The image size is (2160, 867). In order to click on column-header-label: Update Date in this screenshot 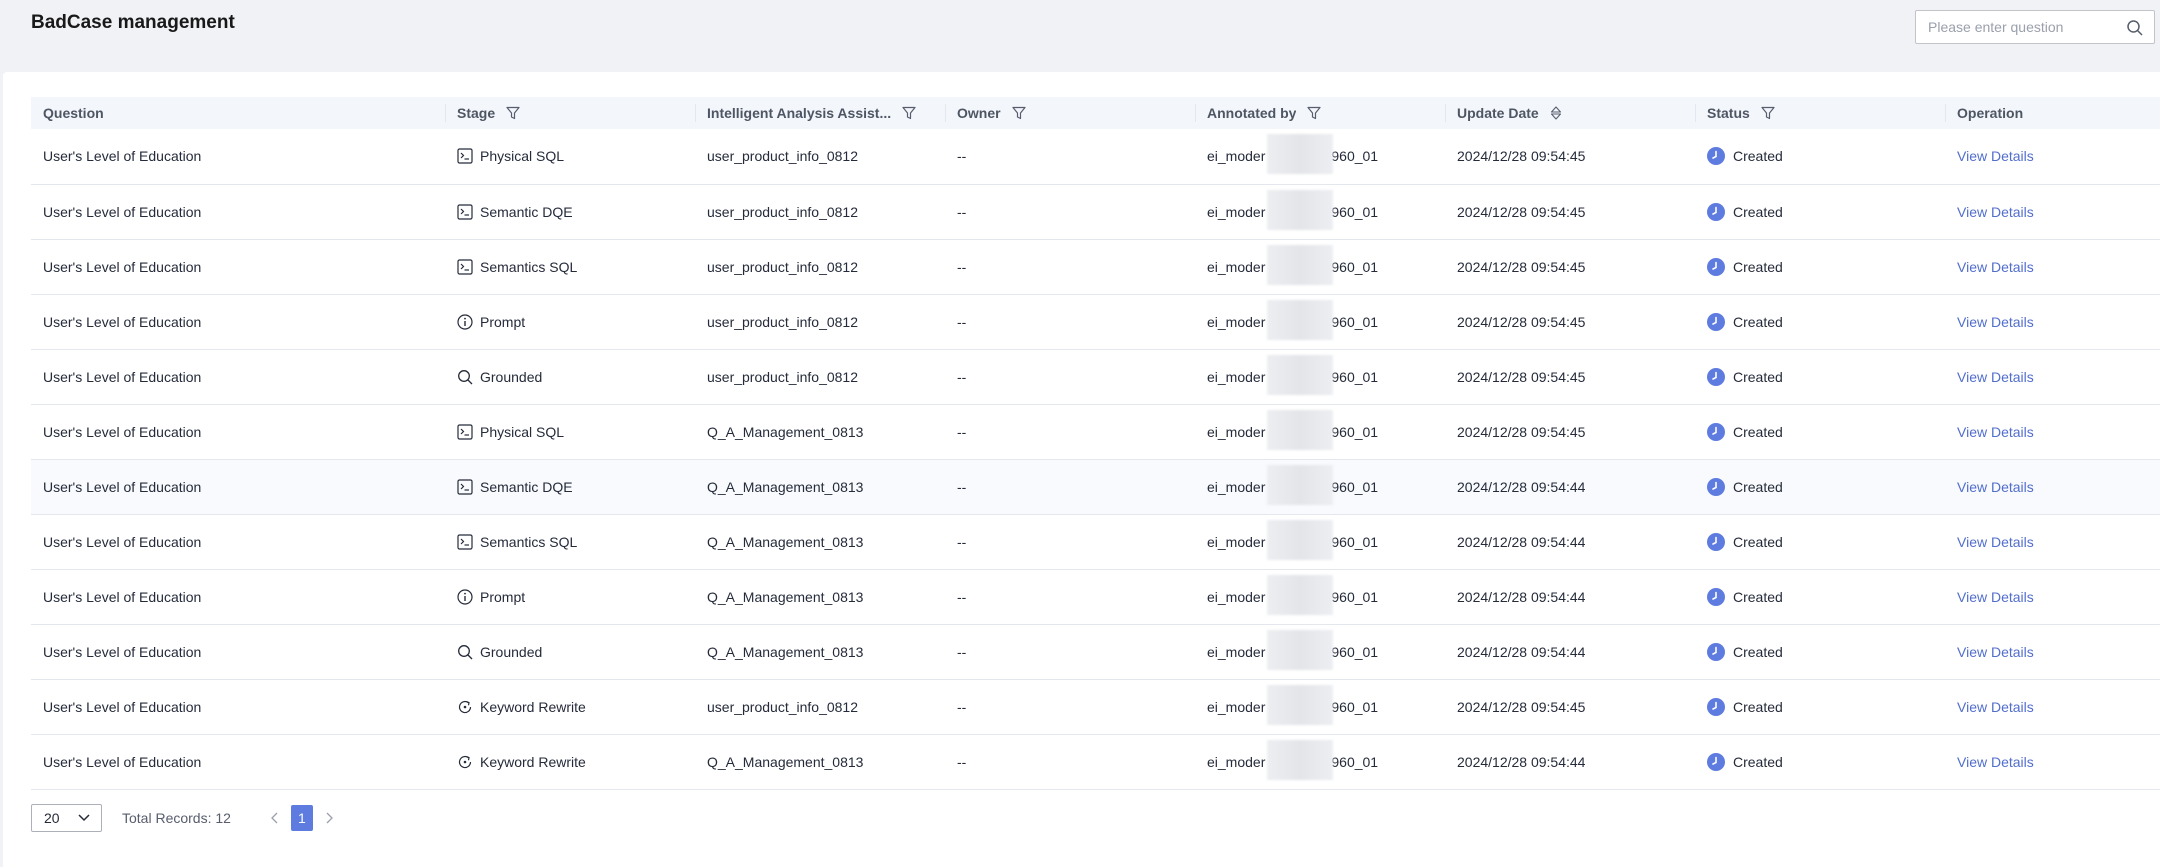, I will do `click(1498, 113)`.